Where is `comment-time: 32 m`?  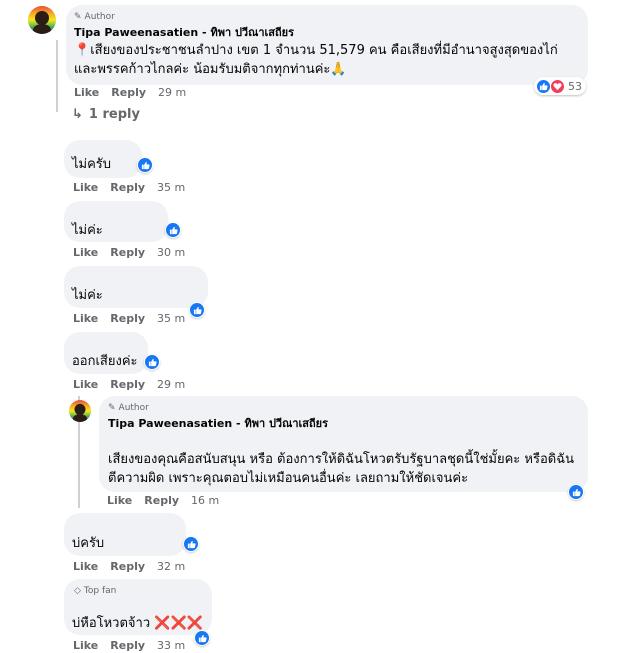 comment-time: 32 m is located at coordinates (171, 567).